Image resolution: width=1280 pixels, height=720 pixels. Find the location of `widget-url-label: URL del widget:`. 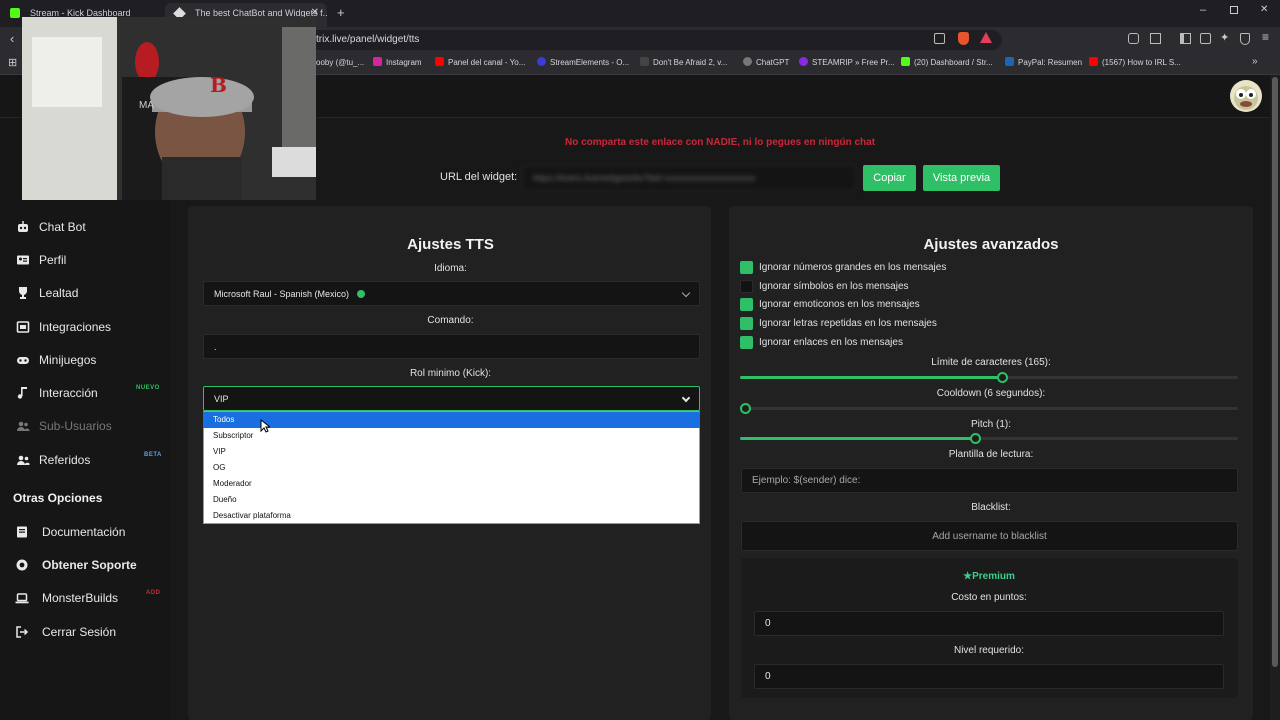

widget-url-label: URL del widget: is located at coordinates (479, 177).